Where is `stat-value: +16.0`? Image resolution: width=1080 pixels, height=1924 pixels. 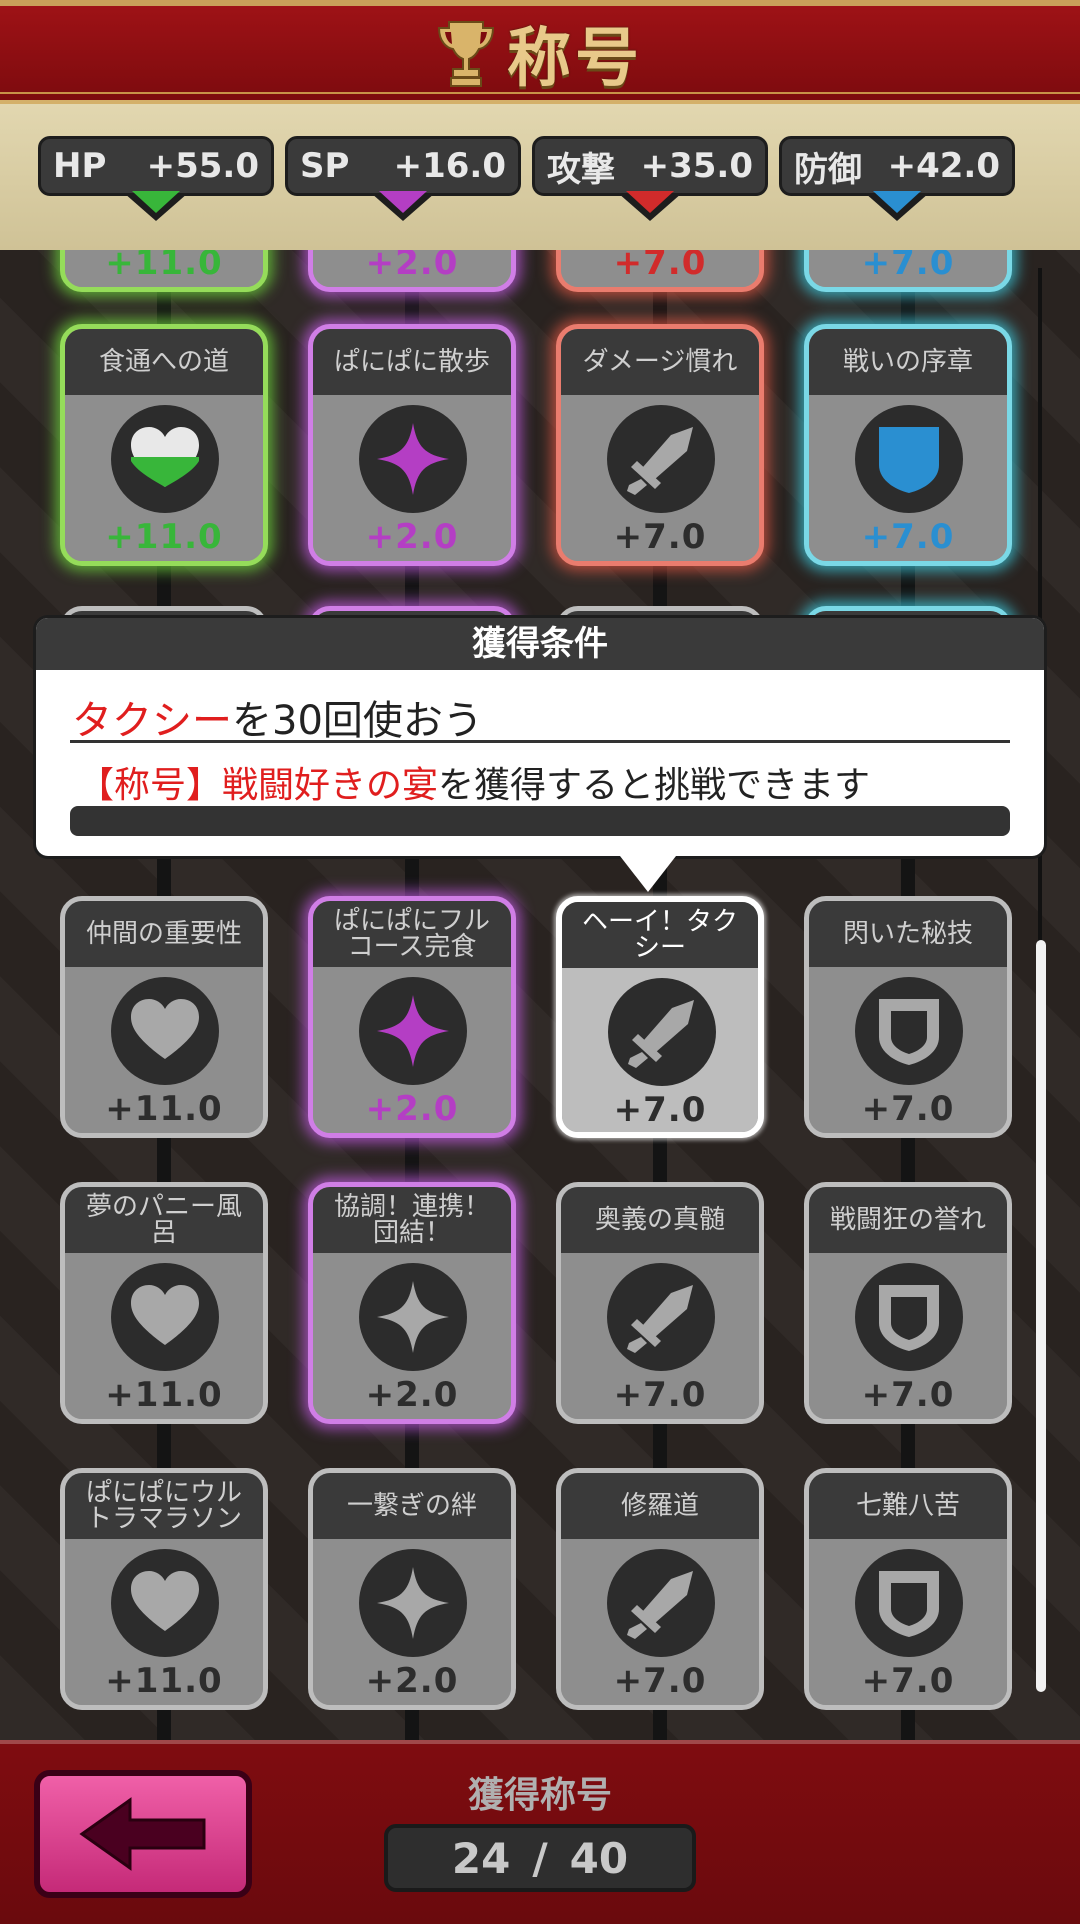 stat-value: +16.0 is located at coordinates (449, 166).